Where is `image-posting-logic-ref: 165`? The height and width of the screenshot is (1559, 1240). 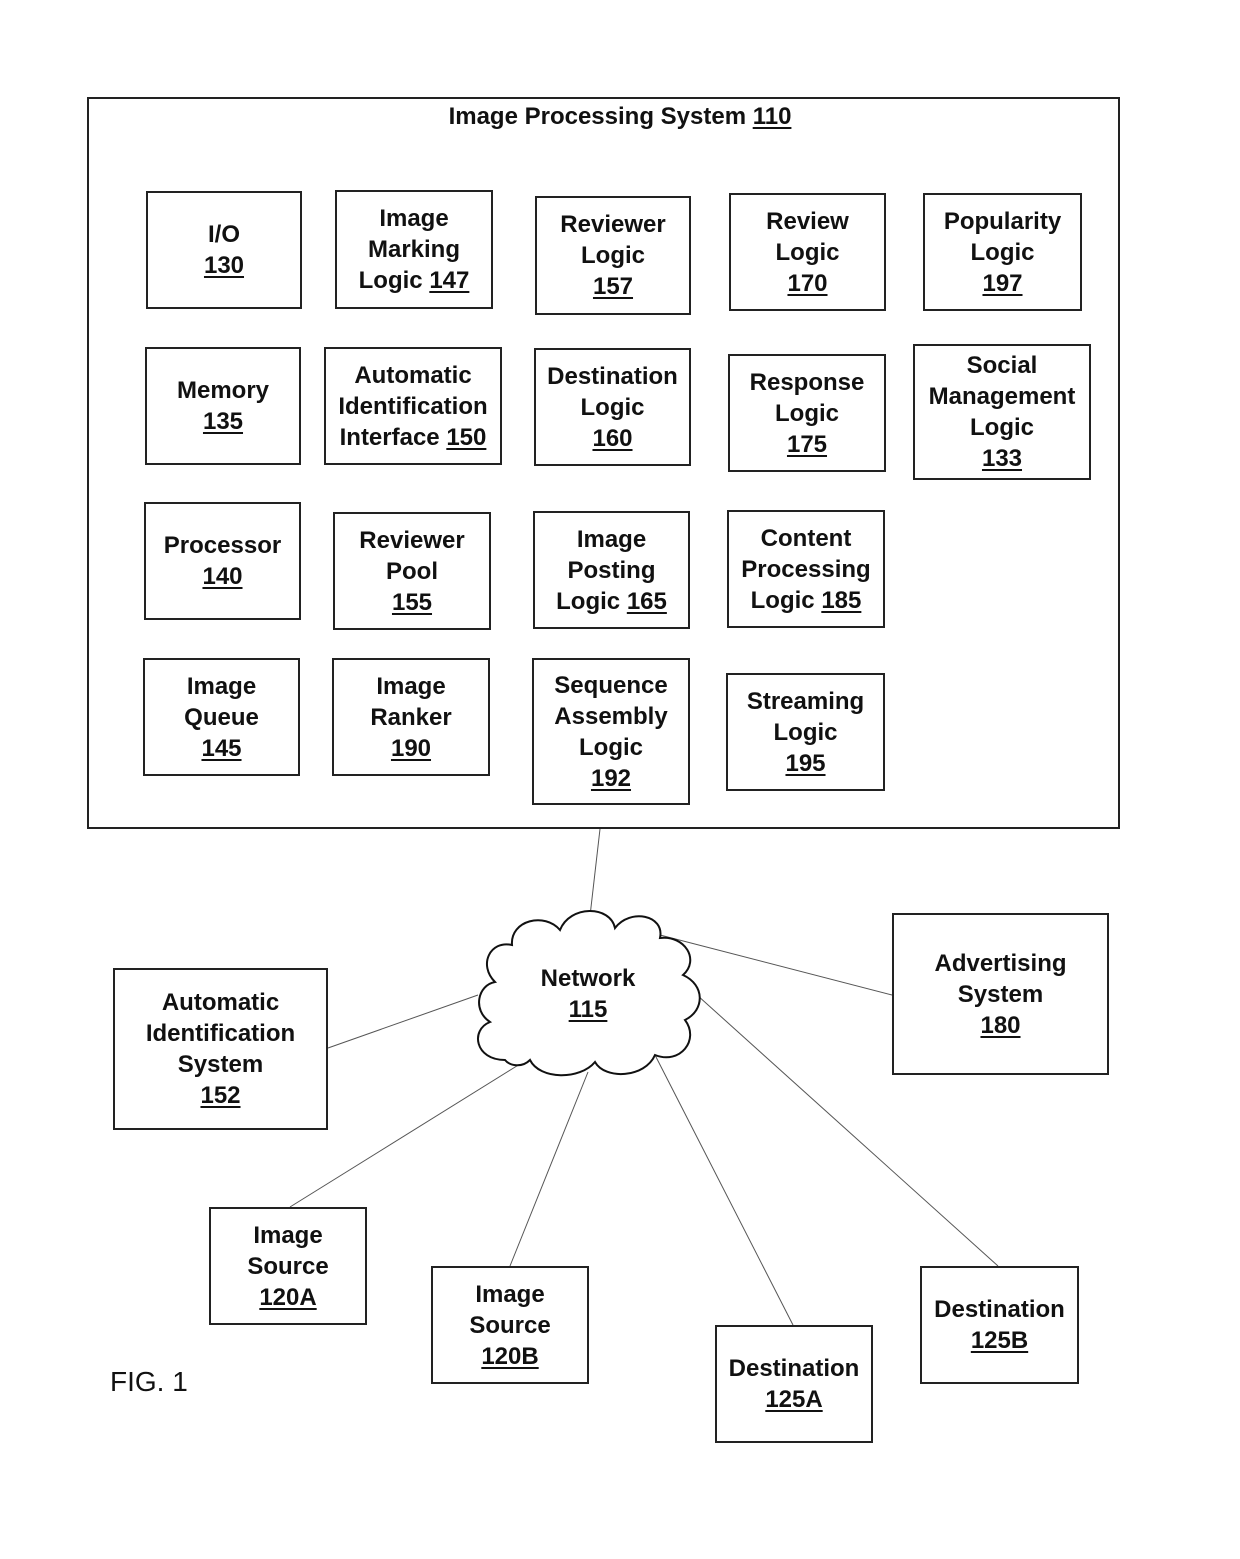 image-posting-logic-ref: 165 is located at coordinates (646, 601).